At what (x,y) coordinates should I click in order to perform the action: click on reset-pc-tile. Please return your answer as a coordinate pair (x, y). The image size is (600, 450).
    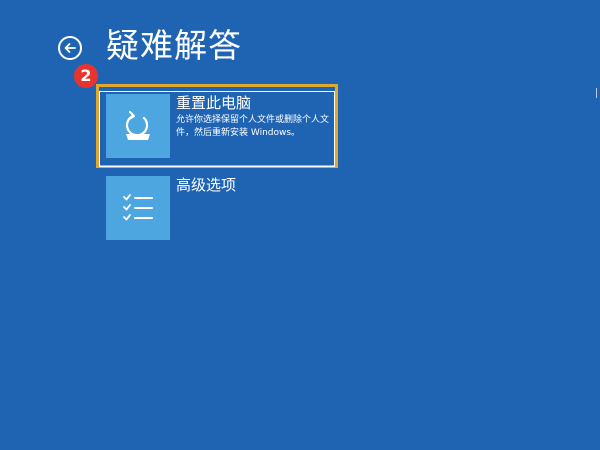
    Looking at the image, I should click on (138, 126).